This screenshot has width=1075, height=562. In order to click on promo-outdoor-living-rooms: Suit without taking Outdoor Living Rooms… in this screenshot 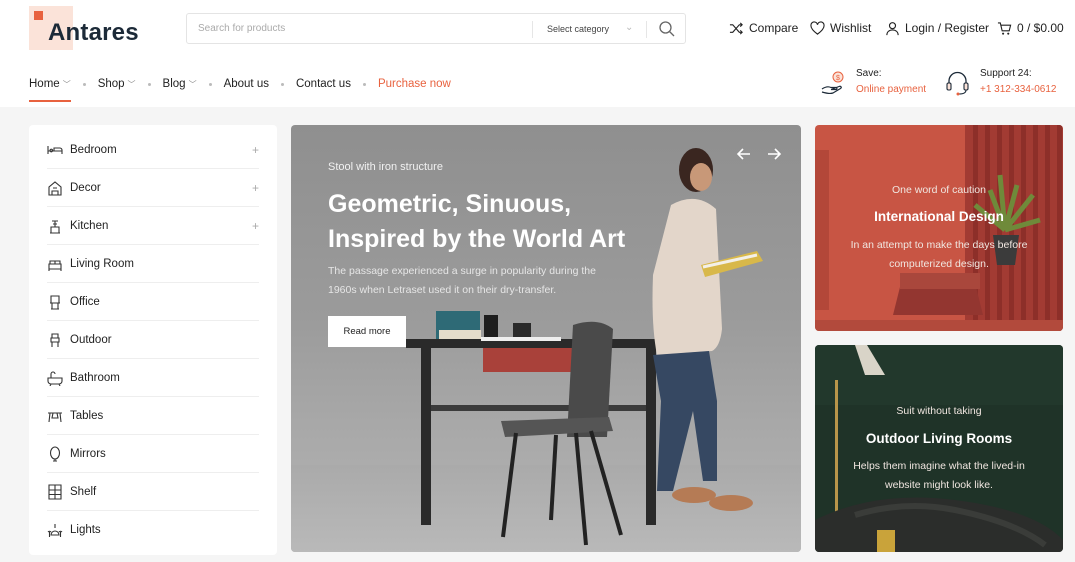, I will do `click(939, 448)`.